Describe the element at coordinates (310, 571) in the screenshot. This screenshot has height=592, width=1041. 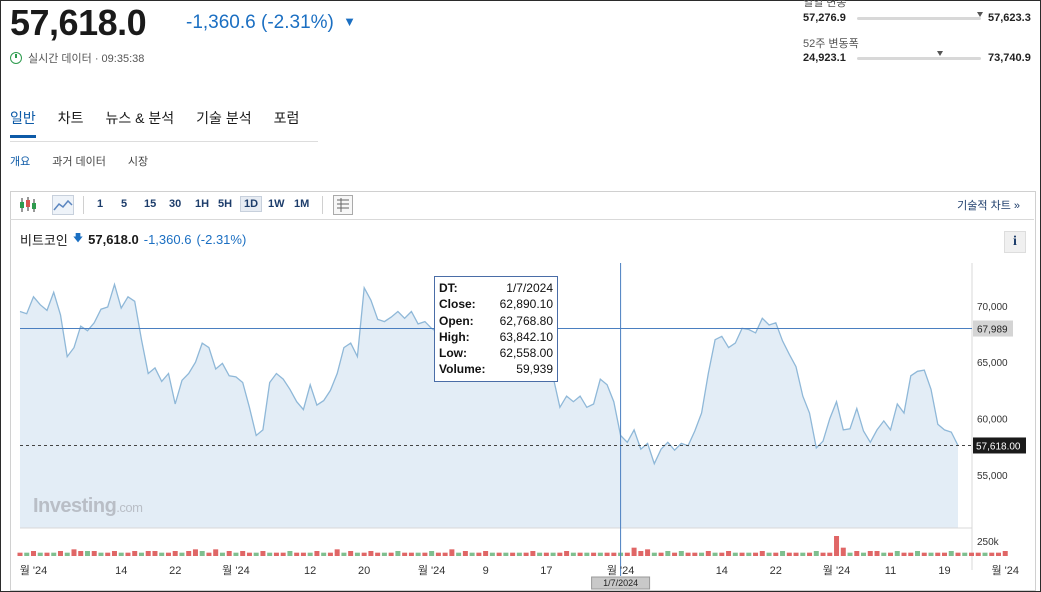
I see `x-tick-label: 12` at that location.